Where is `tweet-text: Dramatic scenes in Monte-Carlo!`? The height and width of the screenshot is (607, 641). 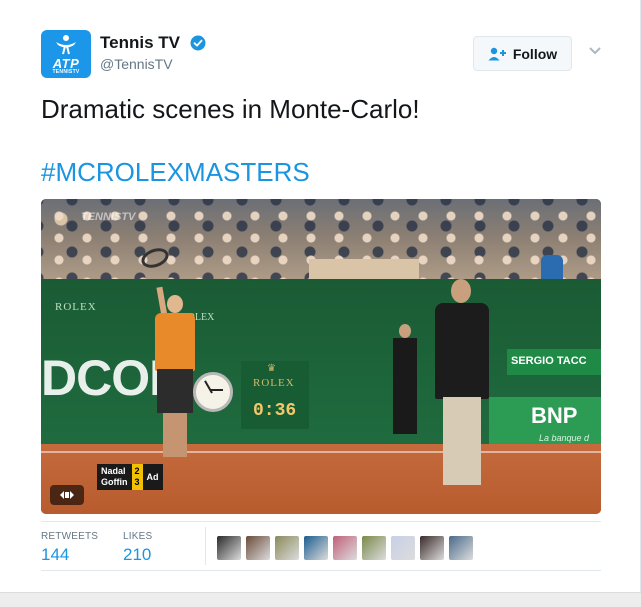 tweet-text: Dramatic scenes in Monte-Carlo! is located at coordinates (230, 109).